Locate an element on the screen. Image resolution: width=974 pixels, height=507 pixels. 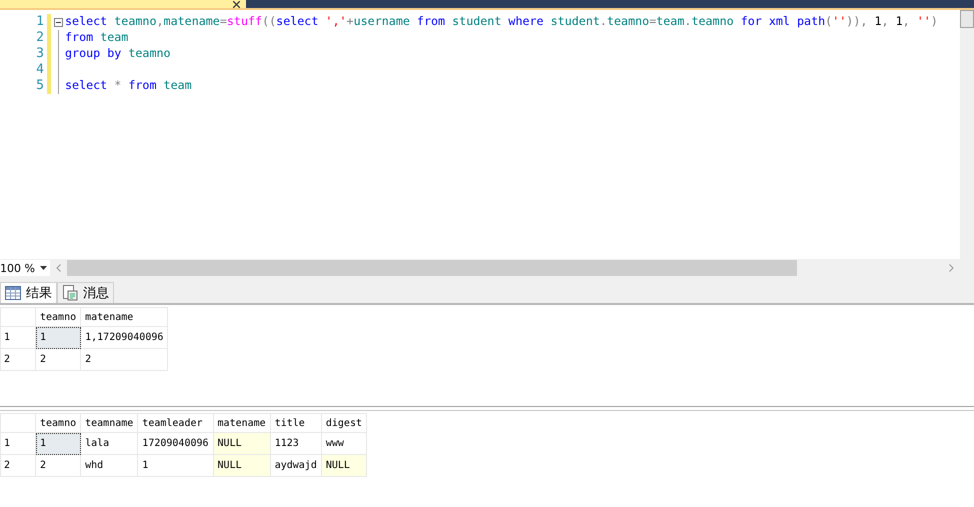
table-icon is located at coordinates (13, 293).